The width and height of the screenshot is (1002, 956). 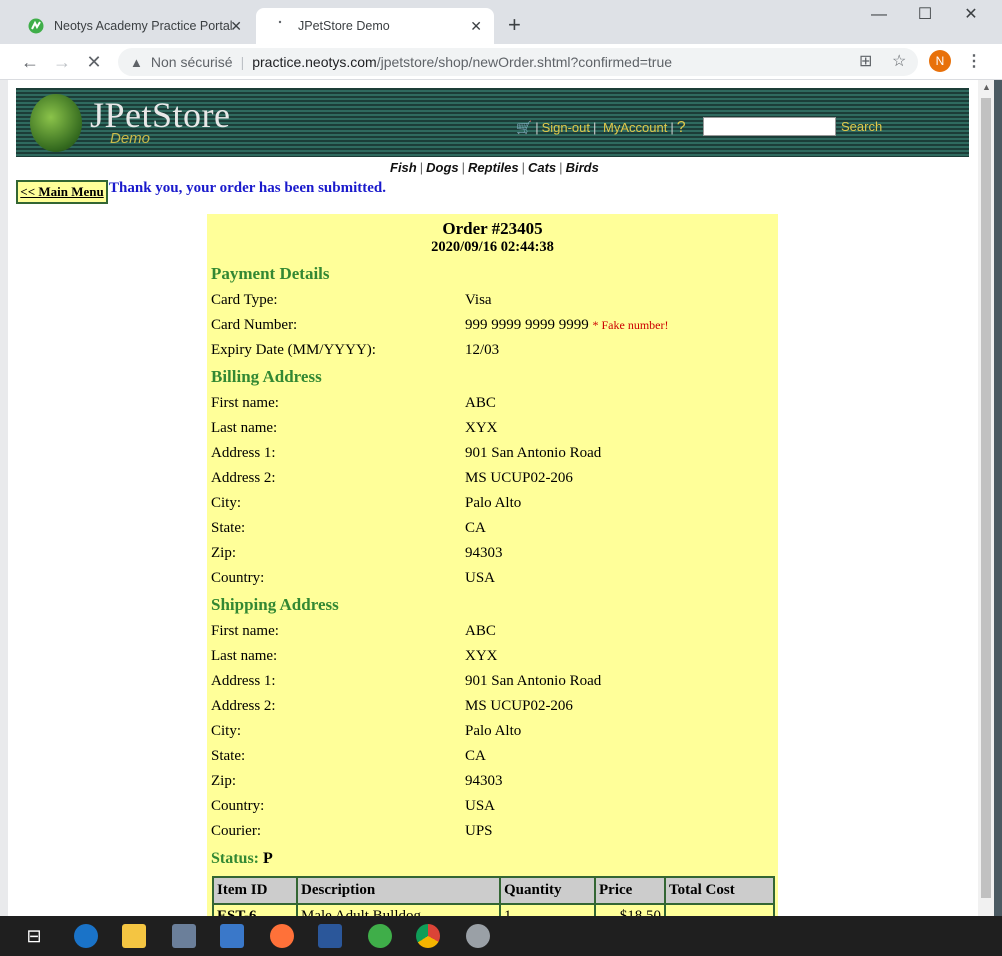 What do you see at coordinates (547, 890) in the screenshot?
I see `col-quantity: Quantity` at bounding box center [547, 890].